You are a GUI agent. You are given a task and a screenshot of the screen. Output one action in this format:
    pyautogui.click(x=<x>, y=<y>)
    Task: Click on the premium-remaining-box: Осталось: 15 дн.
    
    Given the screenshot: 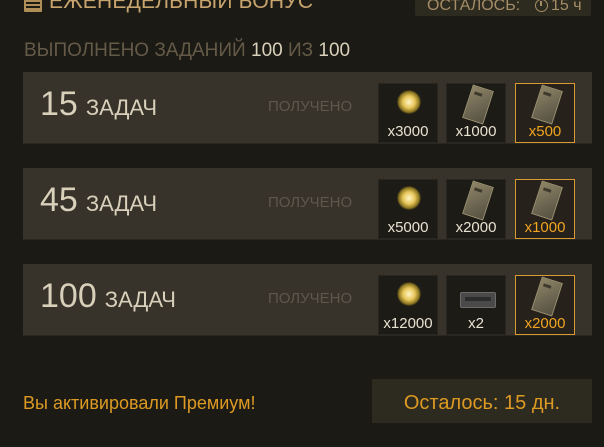 What is the action you would take?
    pyautogui.click(x=482, y=401)
    